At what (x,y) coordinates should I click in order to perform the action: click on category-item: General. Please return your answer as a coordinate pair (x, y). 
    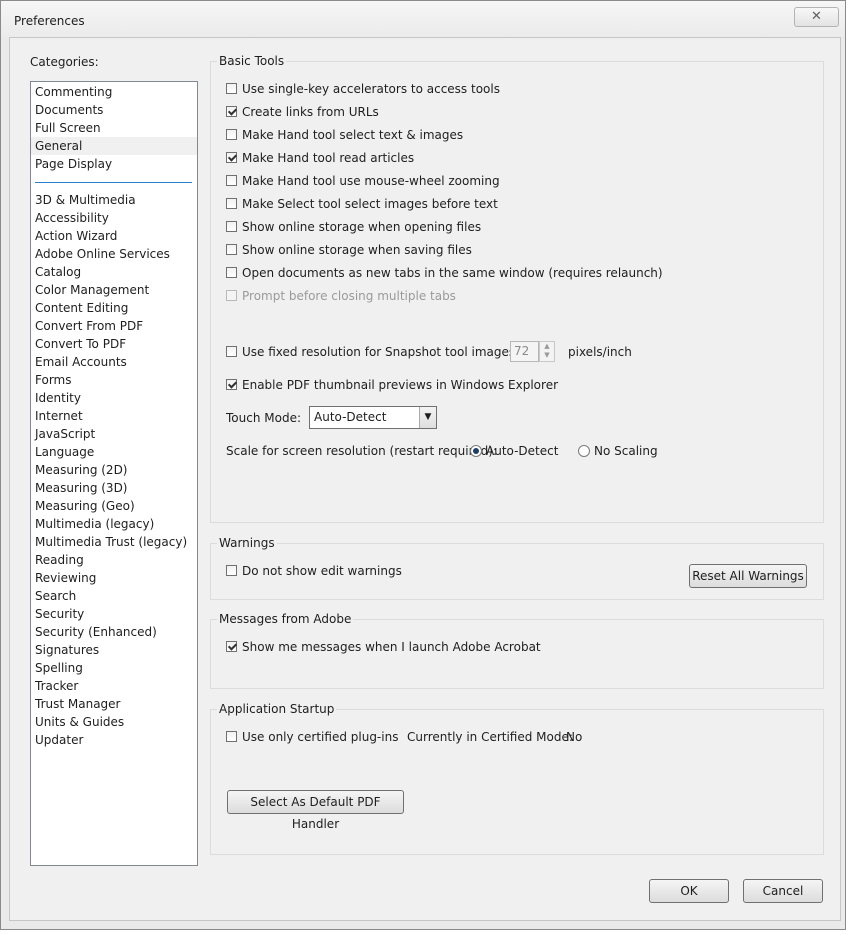
    Looking at the image, I should click on (114, 146).